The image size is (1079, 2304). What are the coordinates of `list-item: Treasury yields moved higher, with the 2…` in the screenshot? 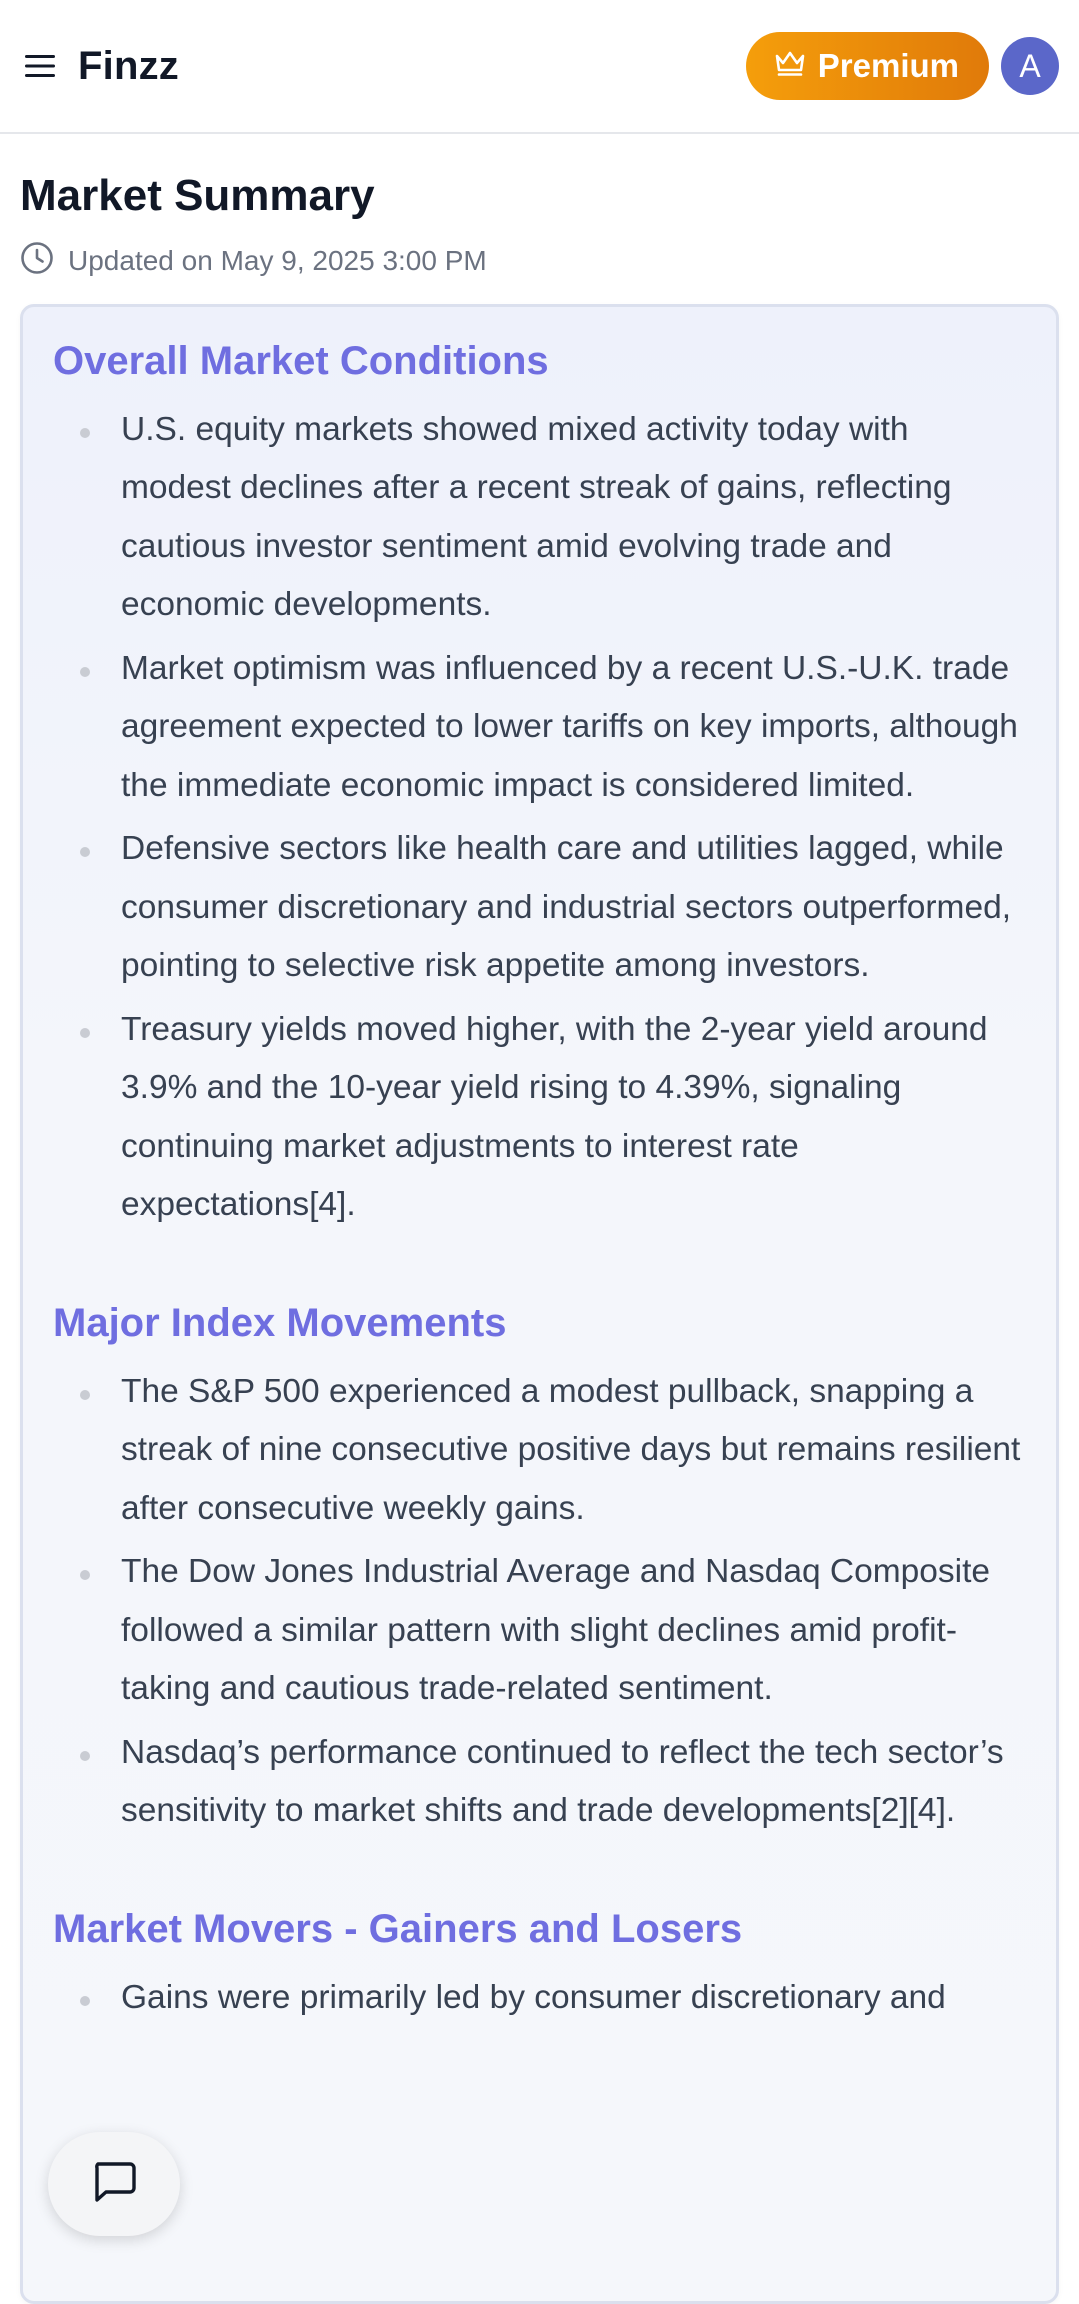 It's located at (539, 1118).